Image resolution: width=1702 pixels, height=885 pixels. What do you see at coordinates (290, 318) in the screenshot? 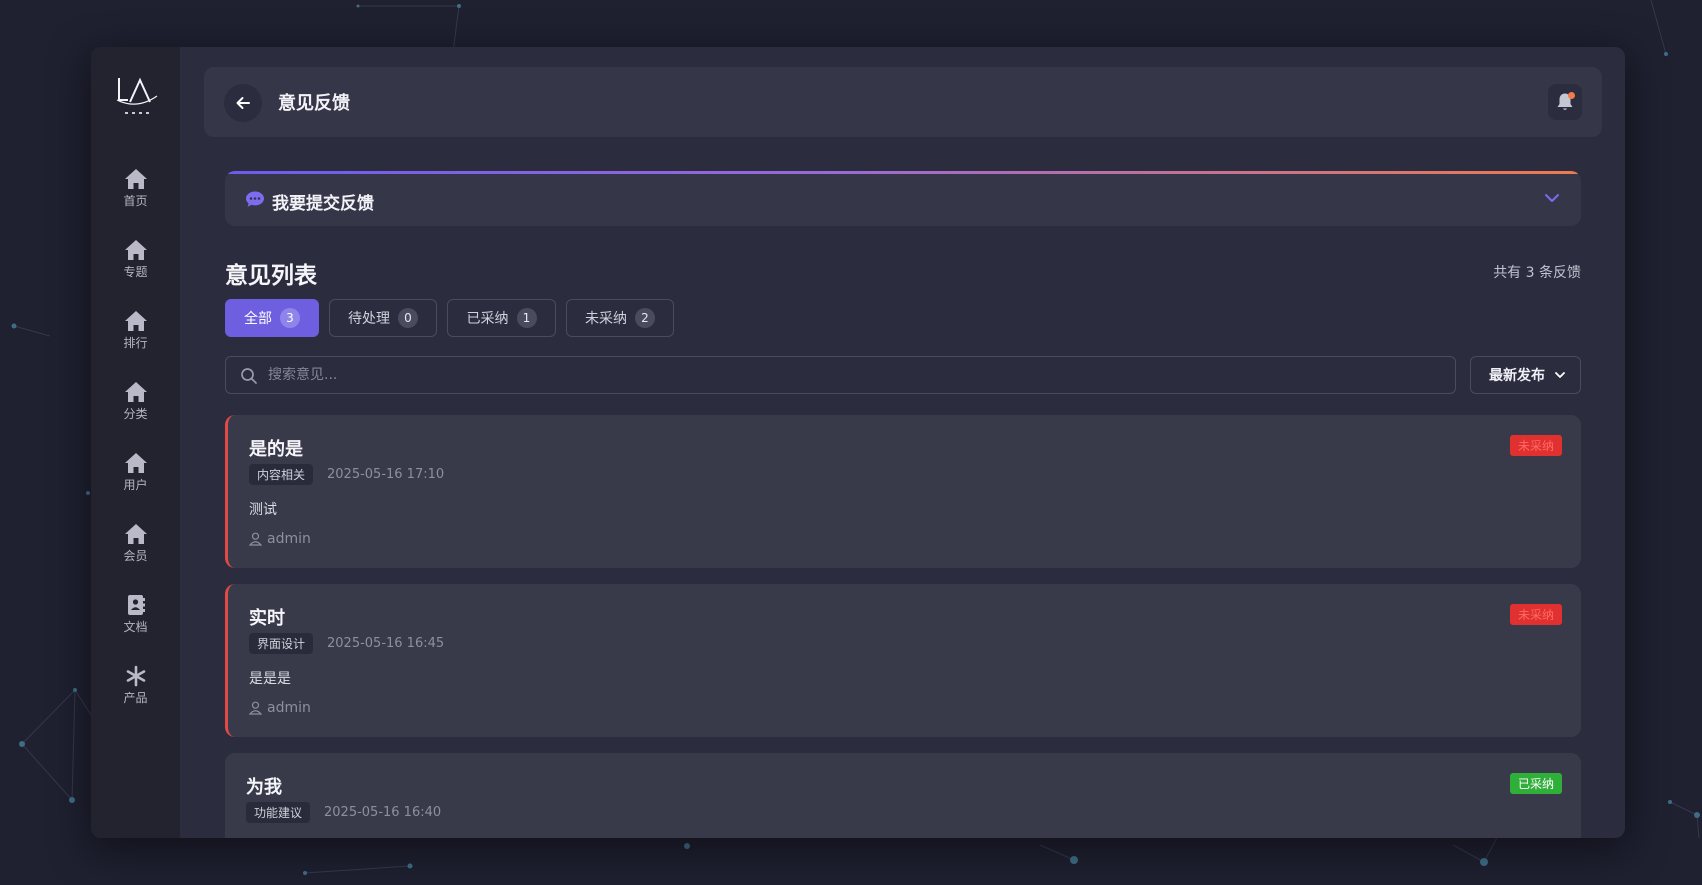
I see `tab-count-badge: 3` at bounding box center [290, 318].